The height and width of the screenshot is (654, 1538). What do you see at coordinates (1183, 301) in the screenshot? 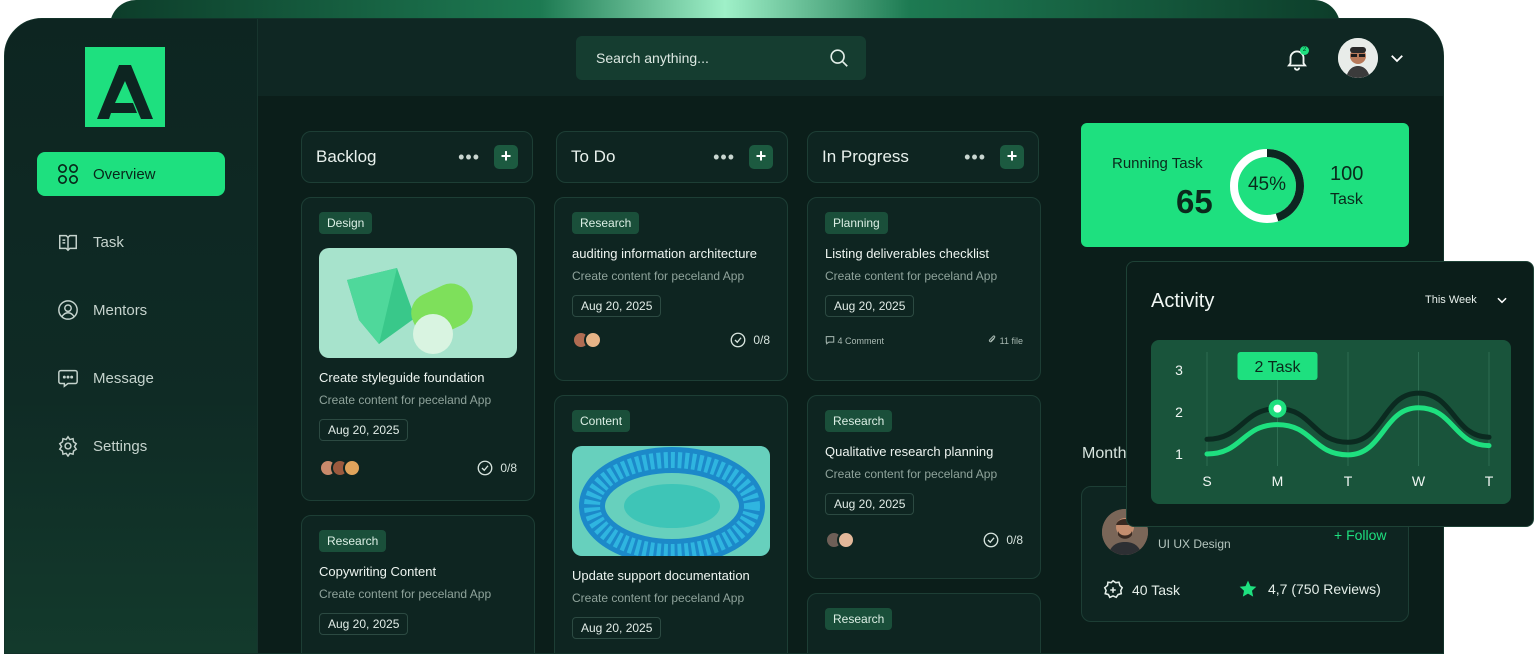
I see `activity-title: Activity` at bounding box center [1183, 301].